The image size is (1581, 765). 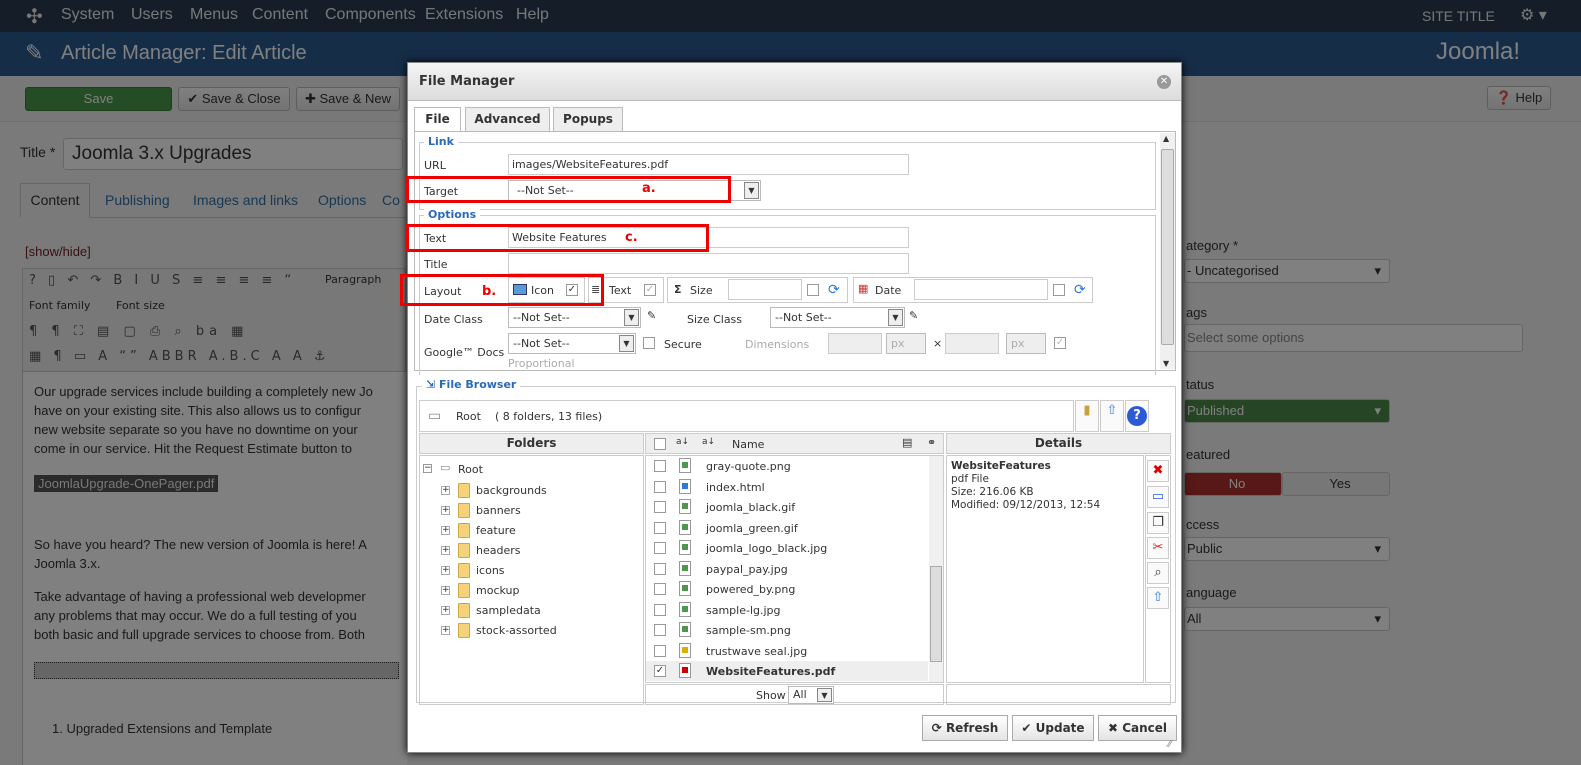 I want to click on refresh-button: ⟳ Refresh, so click(x=965, y=728).